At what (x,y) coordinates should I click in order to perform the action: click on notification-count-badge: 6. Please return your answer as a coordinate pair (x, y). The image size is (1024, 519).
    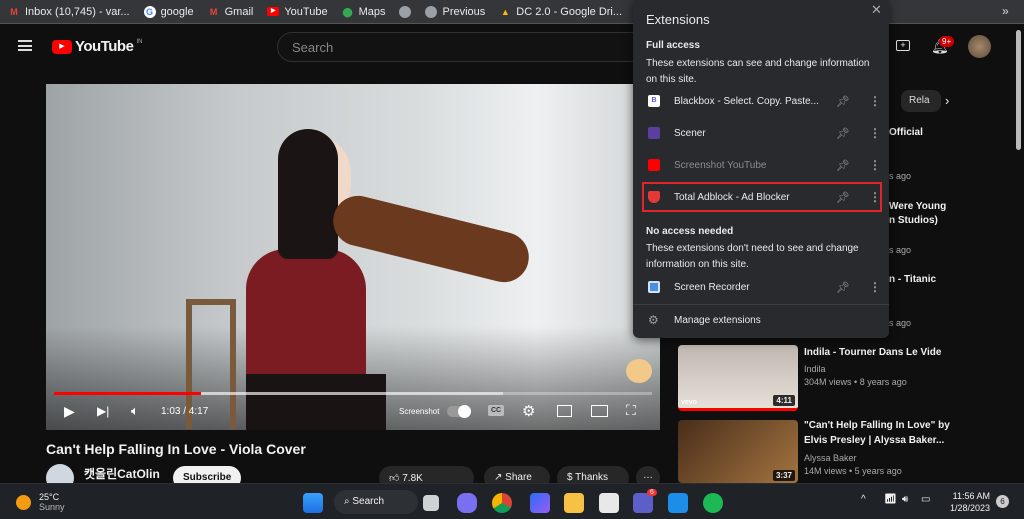
    Looking at the image, I should click on (1002, 501).